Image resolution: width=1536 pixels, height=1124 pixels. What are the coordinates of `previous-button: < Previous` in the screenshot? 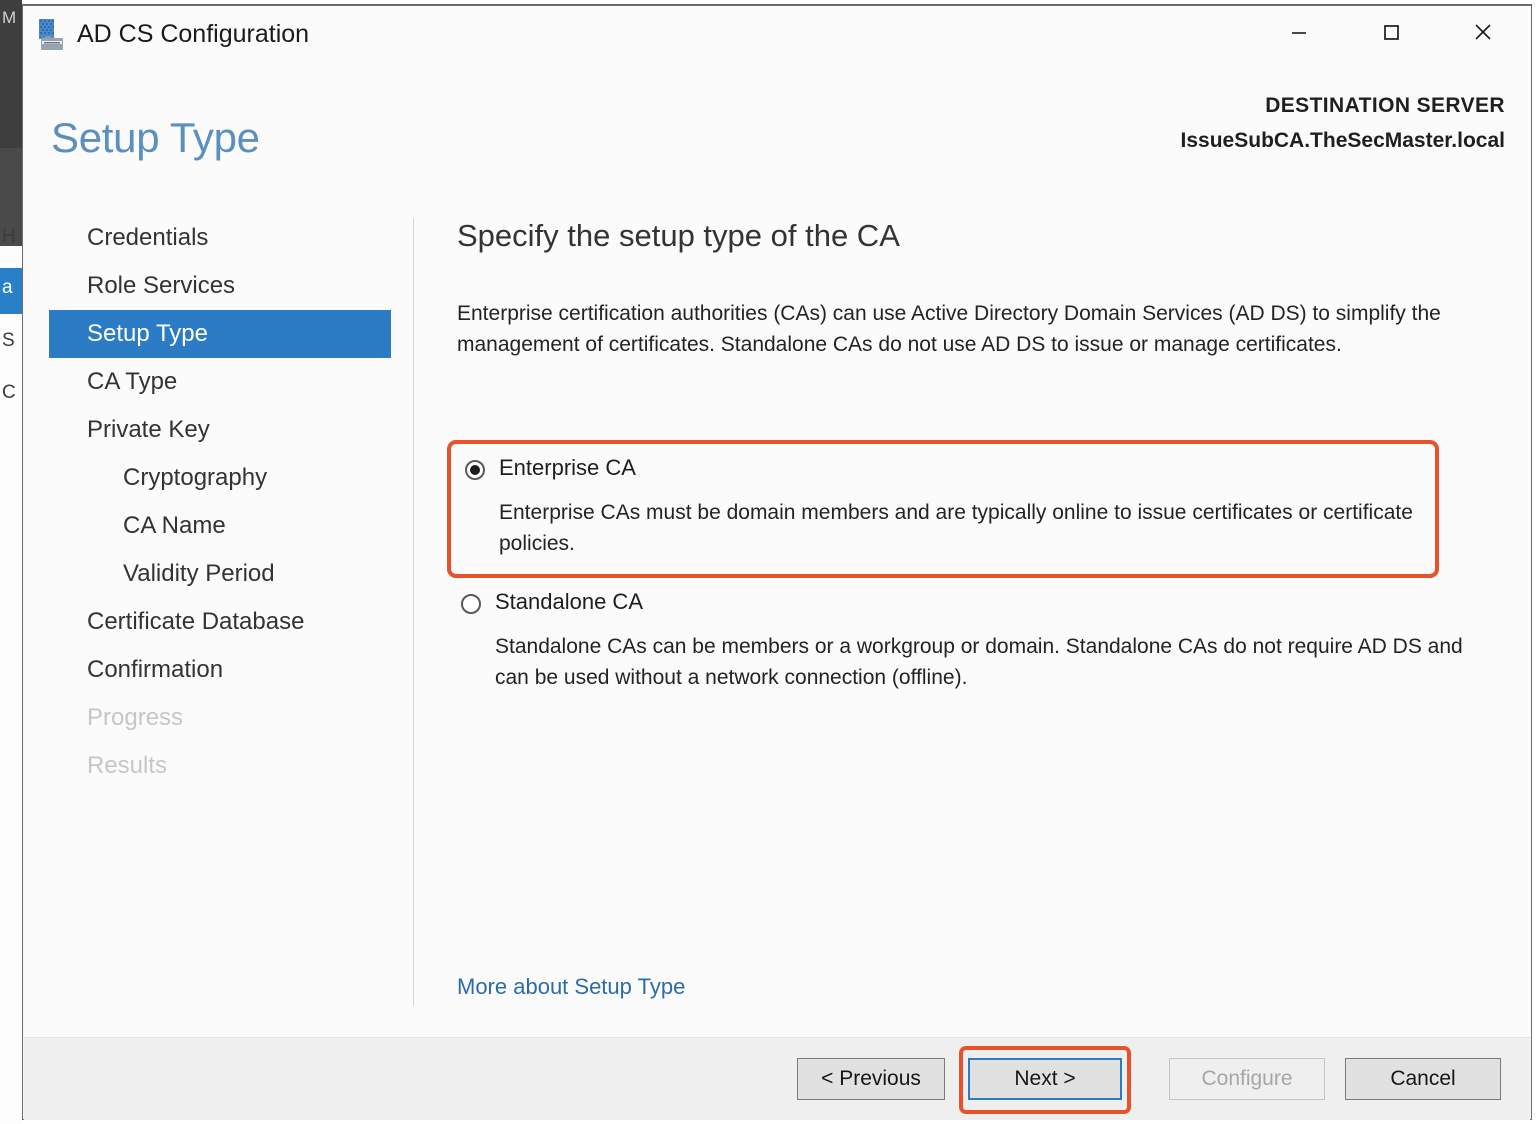 It's located at (871, 1079).